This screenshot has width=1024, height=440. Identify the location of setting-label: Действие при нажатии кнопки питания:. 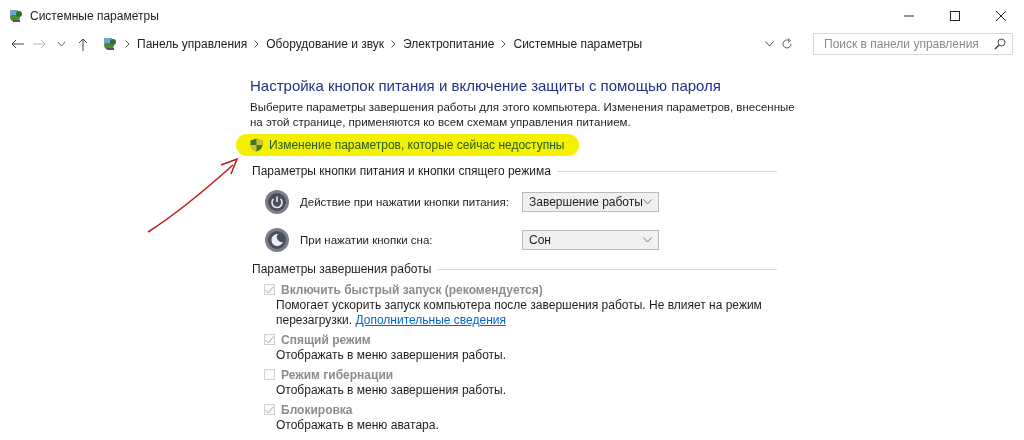
(405, 202).